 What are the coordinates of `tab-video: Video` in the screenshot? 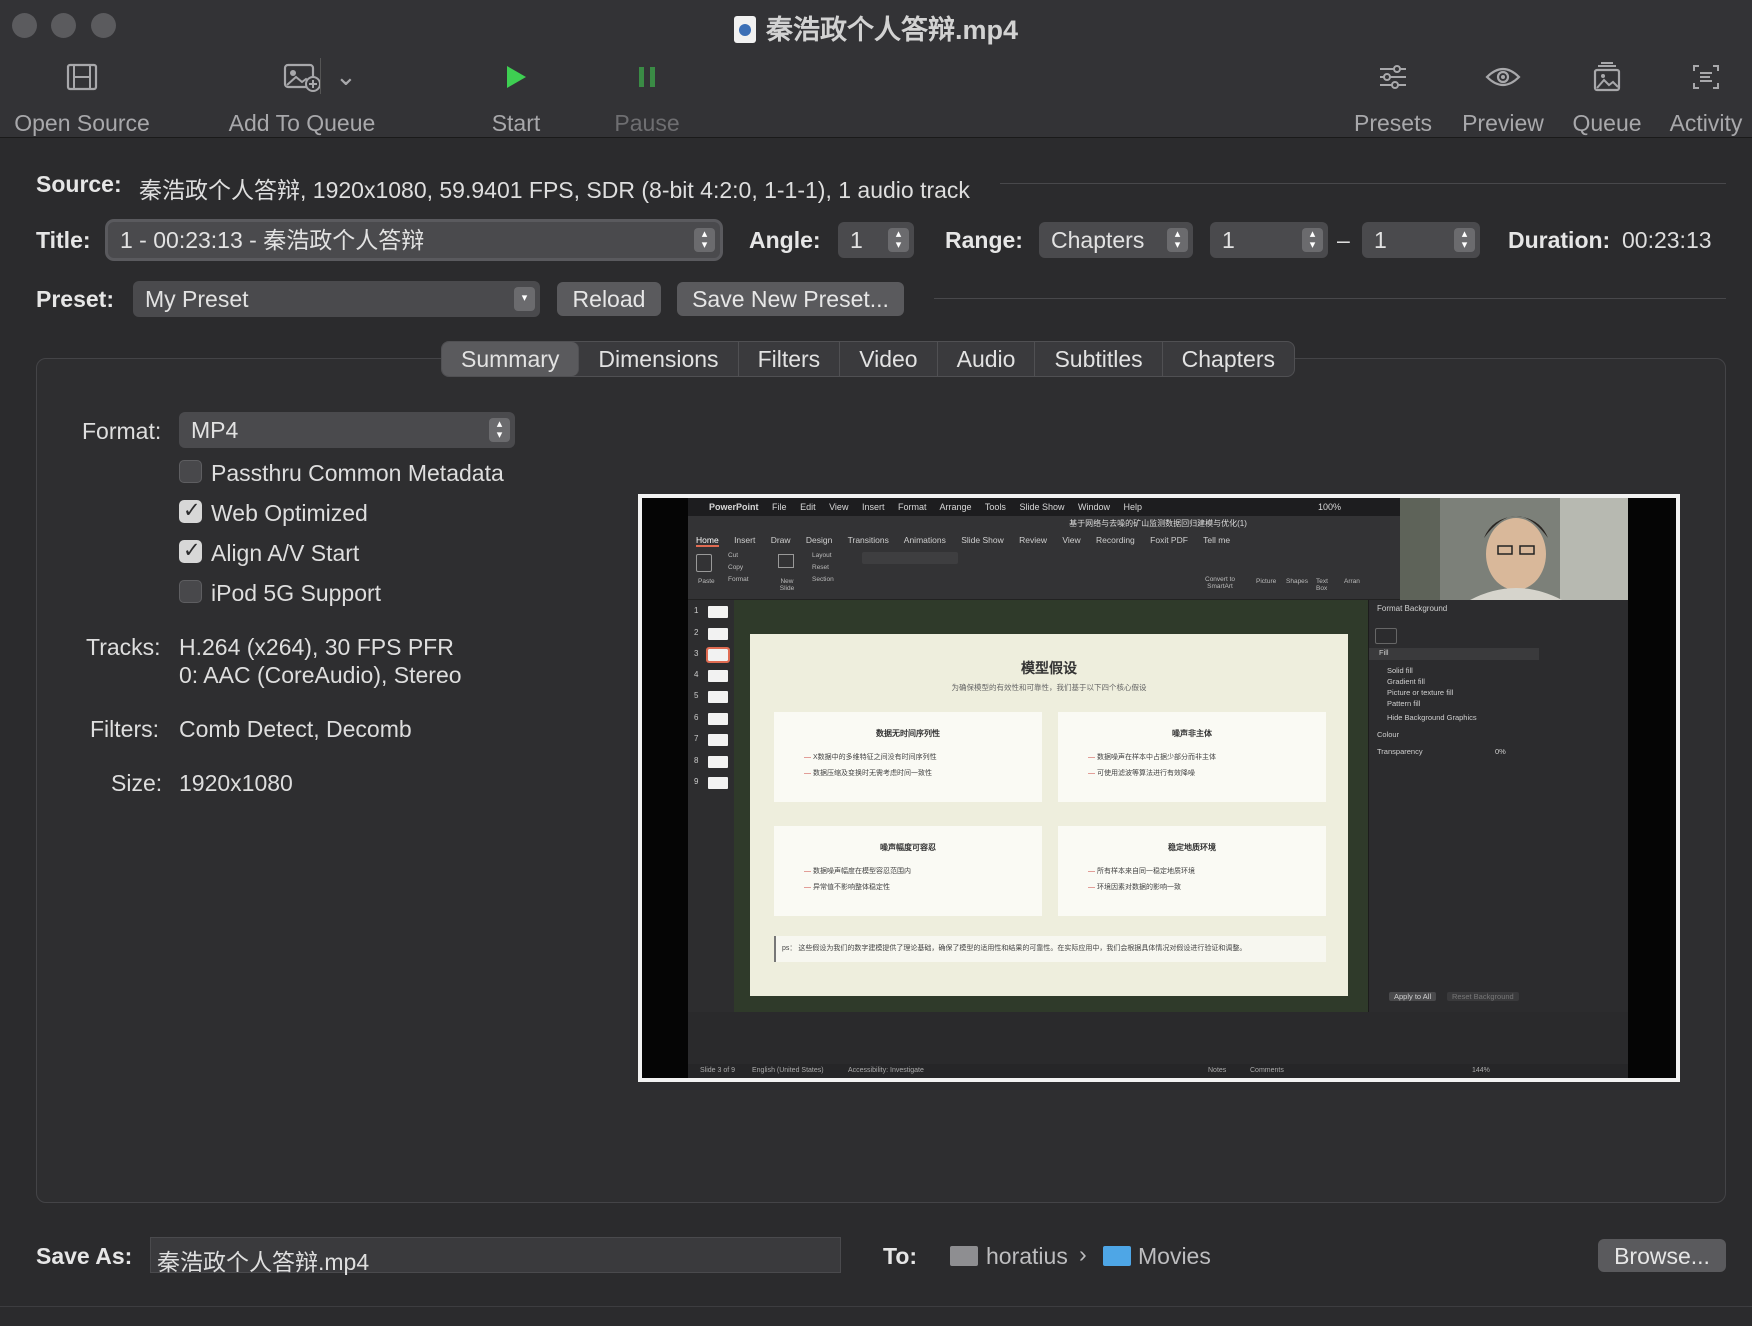 It's located at (889, 359).